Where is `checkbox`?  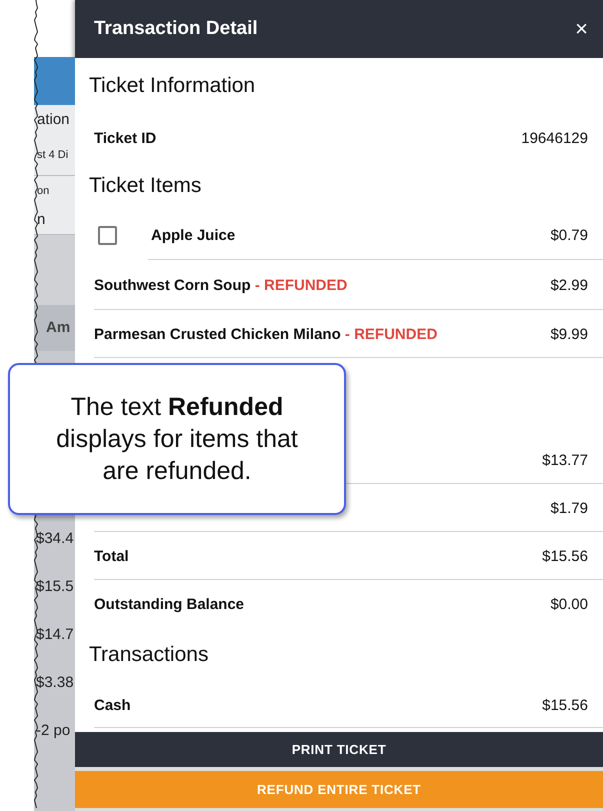
checkbox is located at coordinates (107, 235).